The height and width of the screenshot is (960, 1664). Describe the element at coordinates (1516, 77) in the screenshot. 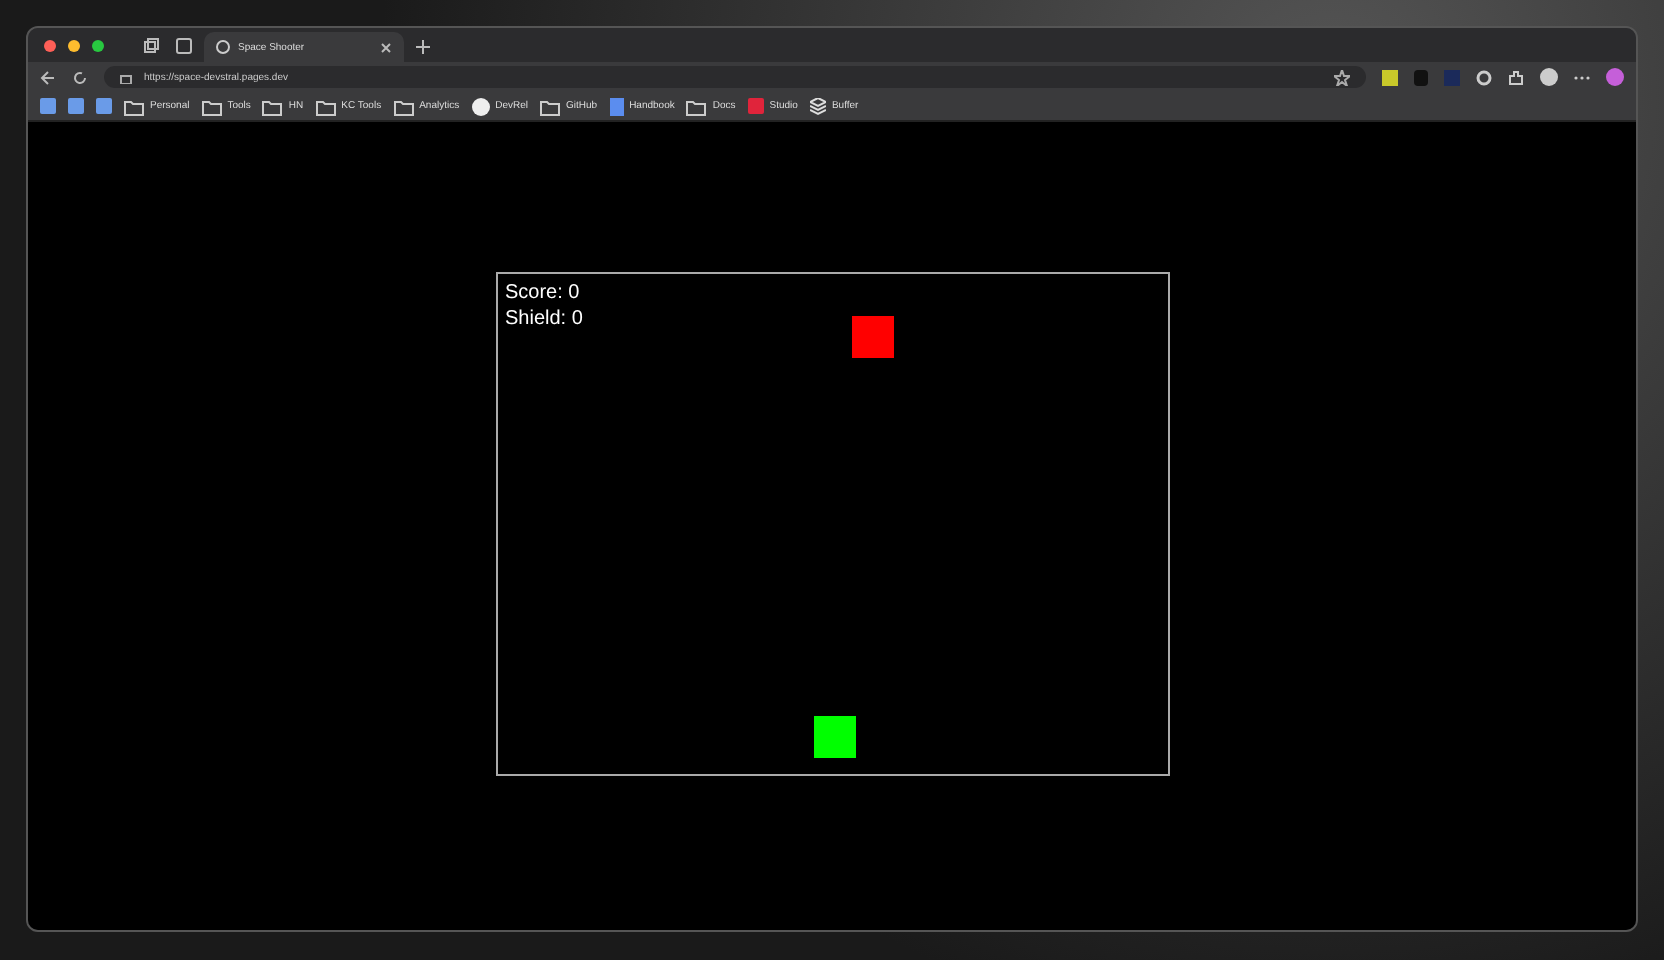

I see `puzzle-icon` at that location.